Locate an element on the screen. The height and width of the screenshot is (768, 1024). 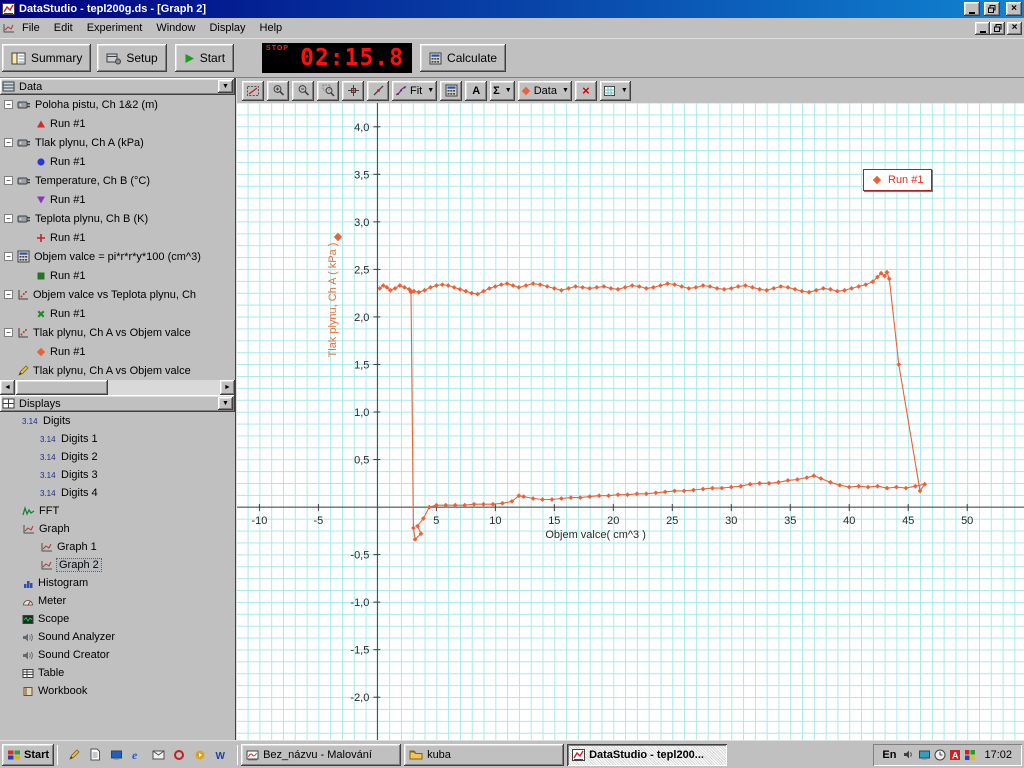
statistics-menu-button: Σ ▼ is located at coordinates (502, 90).